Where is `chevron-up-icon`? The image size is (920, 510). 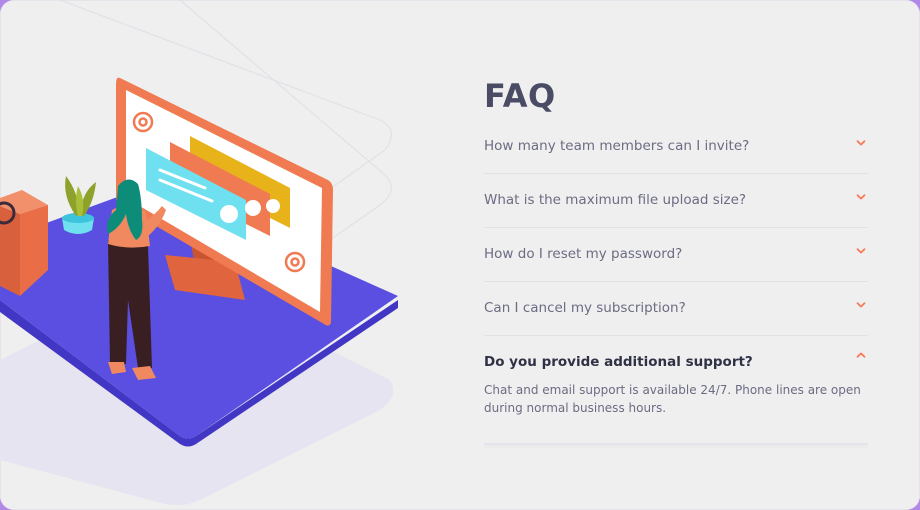 chevron-up-icon is located at coordinates (861, 355).